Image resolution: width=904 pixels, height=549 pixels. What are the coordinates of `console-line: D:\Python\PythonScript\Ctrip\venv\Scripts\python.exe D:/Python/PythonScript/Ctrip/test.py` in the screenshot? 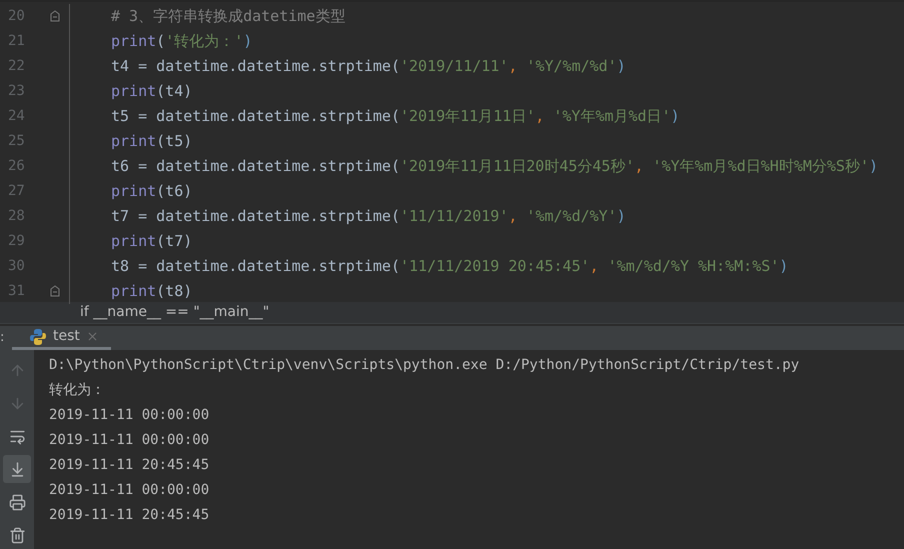 It's located at (424, 365).